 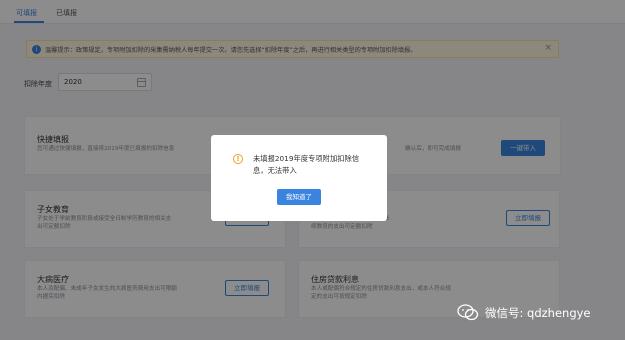 I want to click on watermark-text: 微信号: qdzhengye, so click(x=538, y=313).